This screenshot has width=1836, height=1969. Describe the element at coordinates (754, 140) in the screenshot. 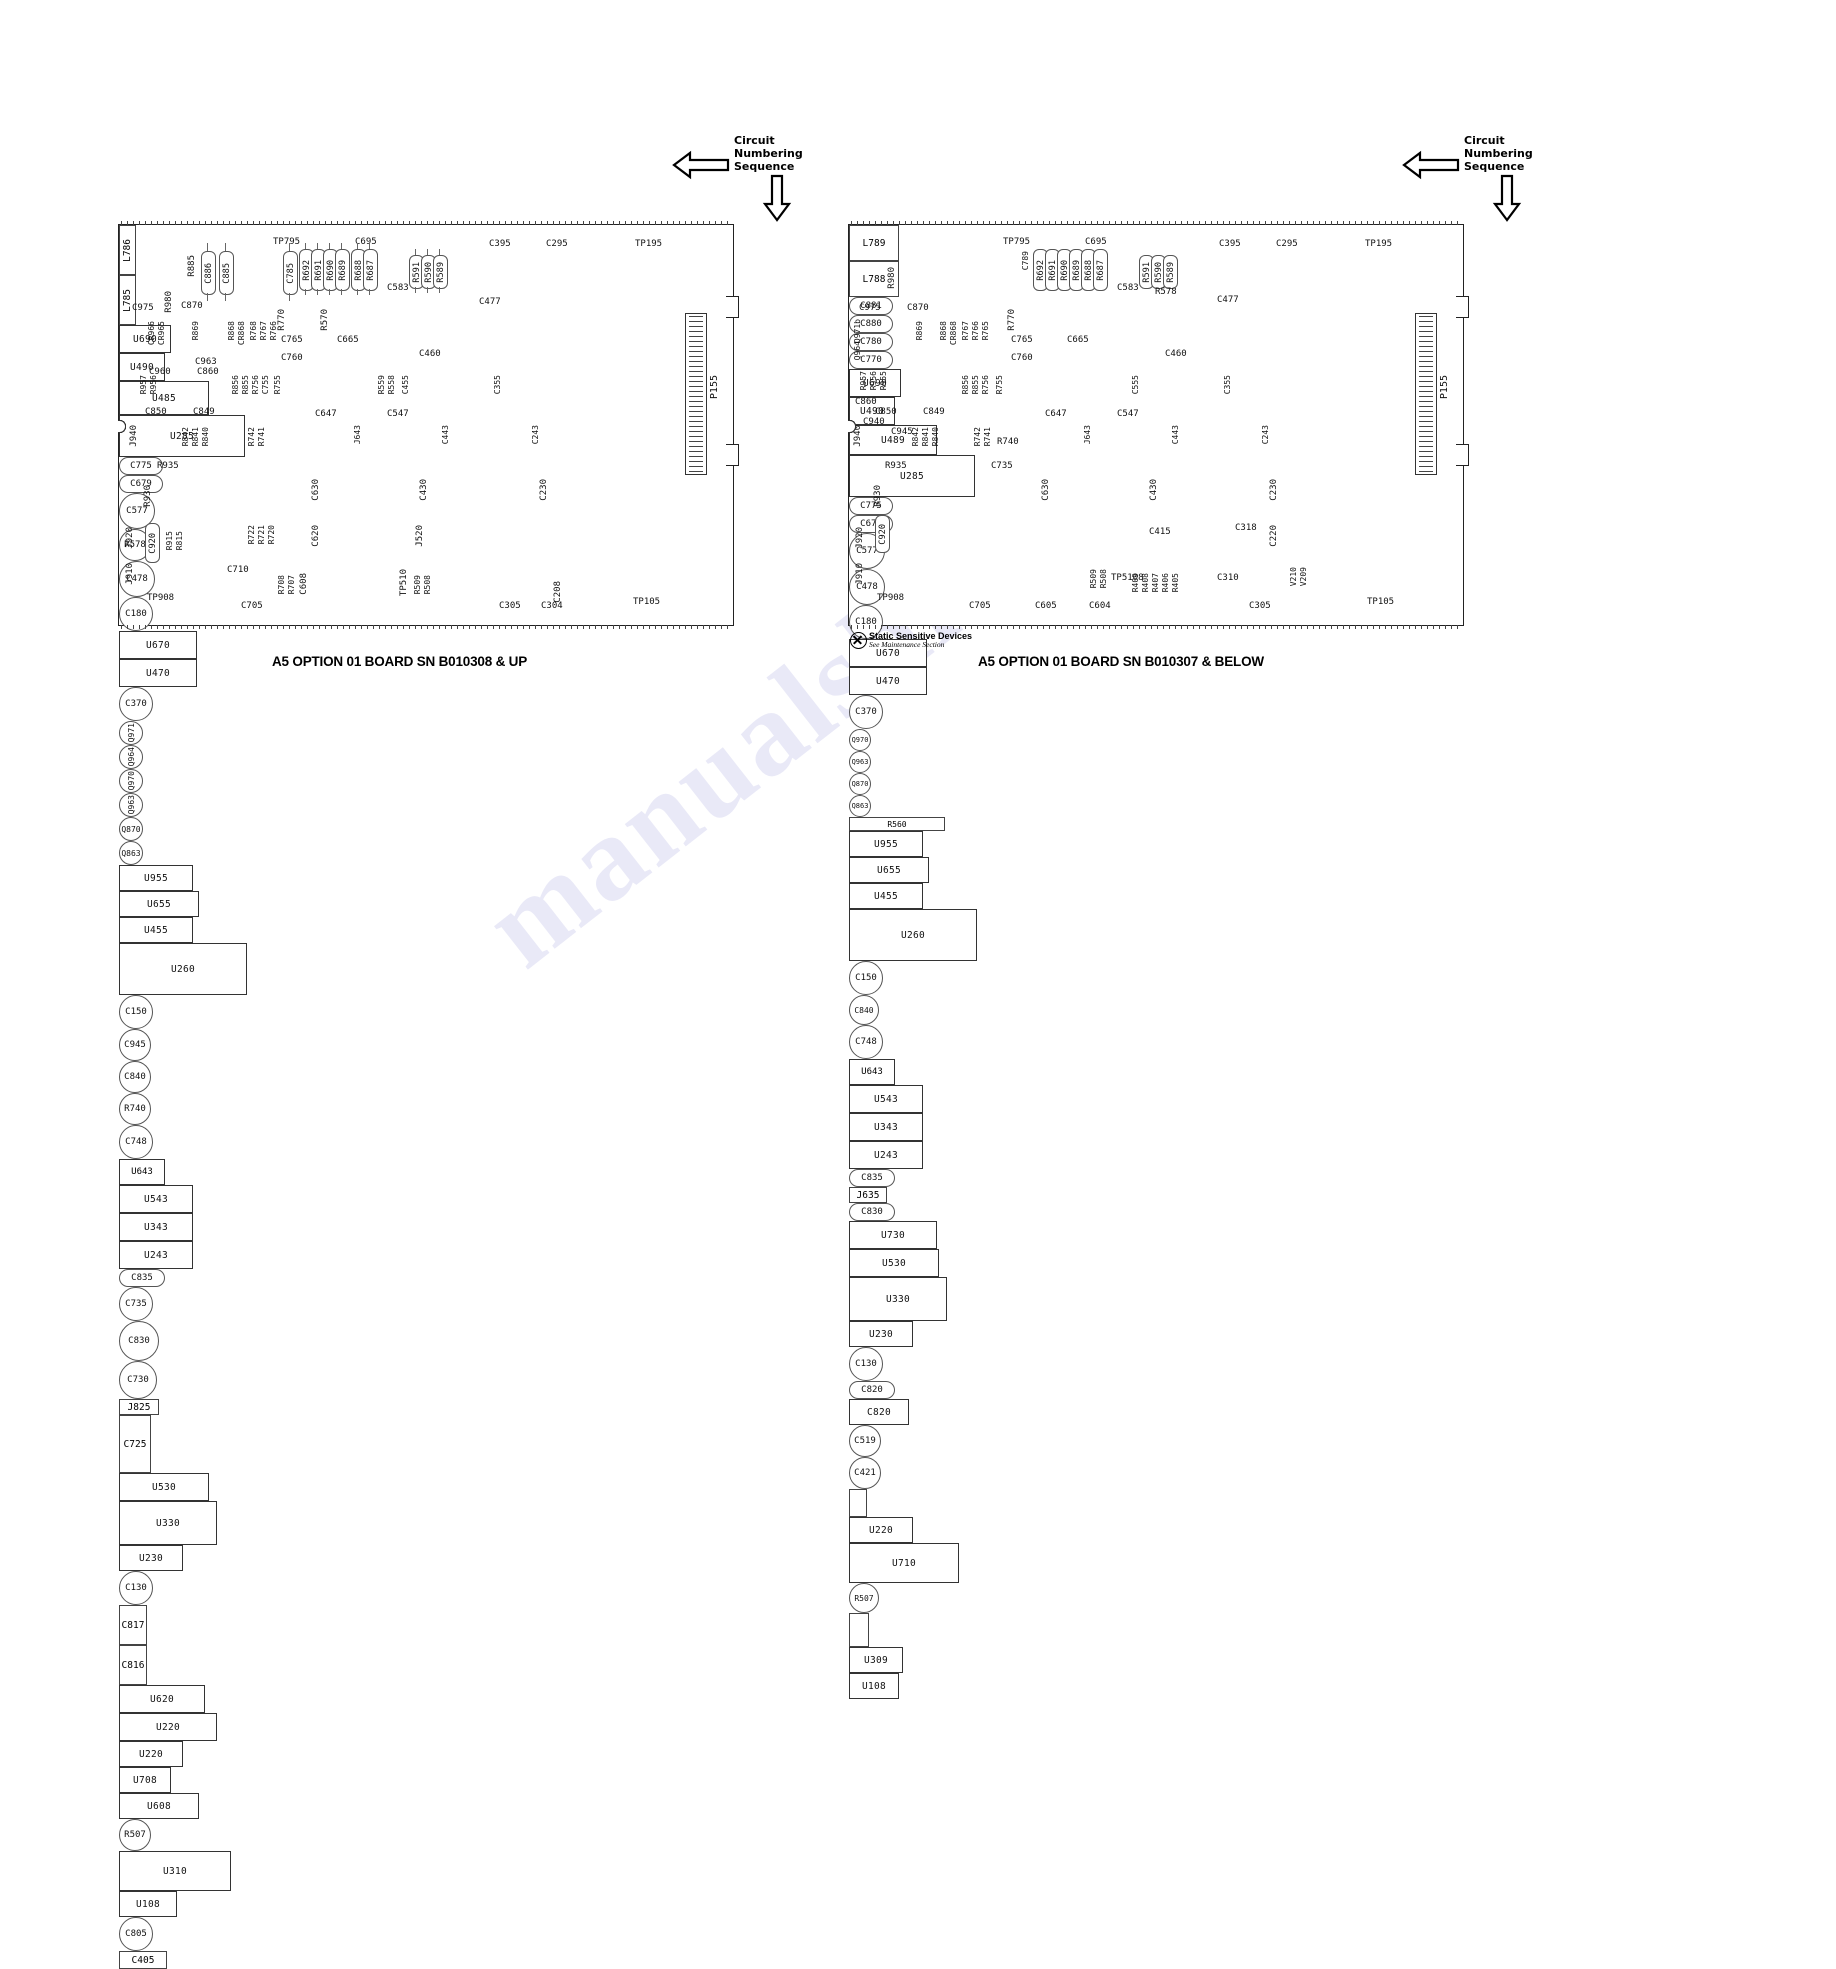

I see `header-left-line1: Circuit` at that location.